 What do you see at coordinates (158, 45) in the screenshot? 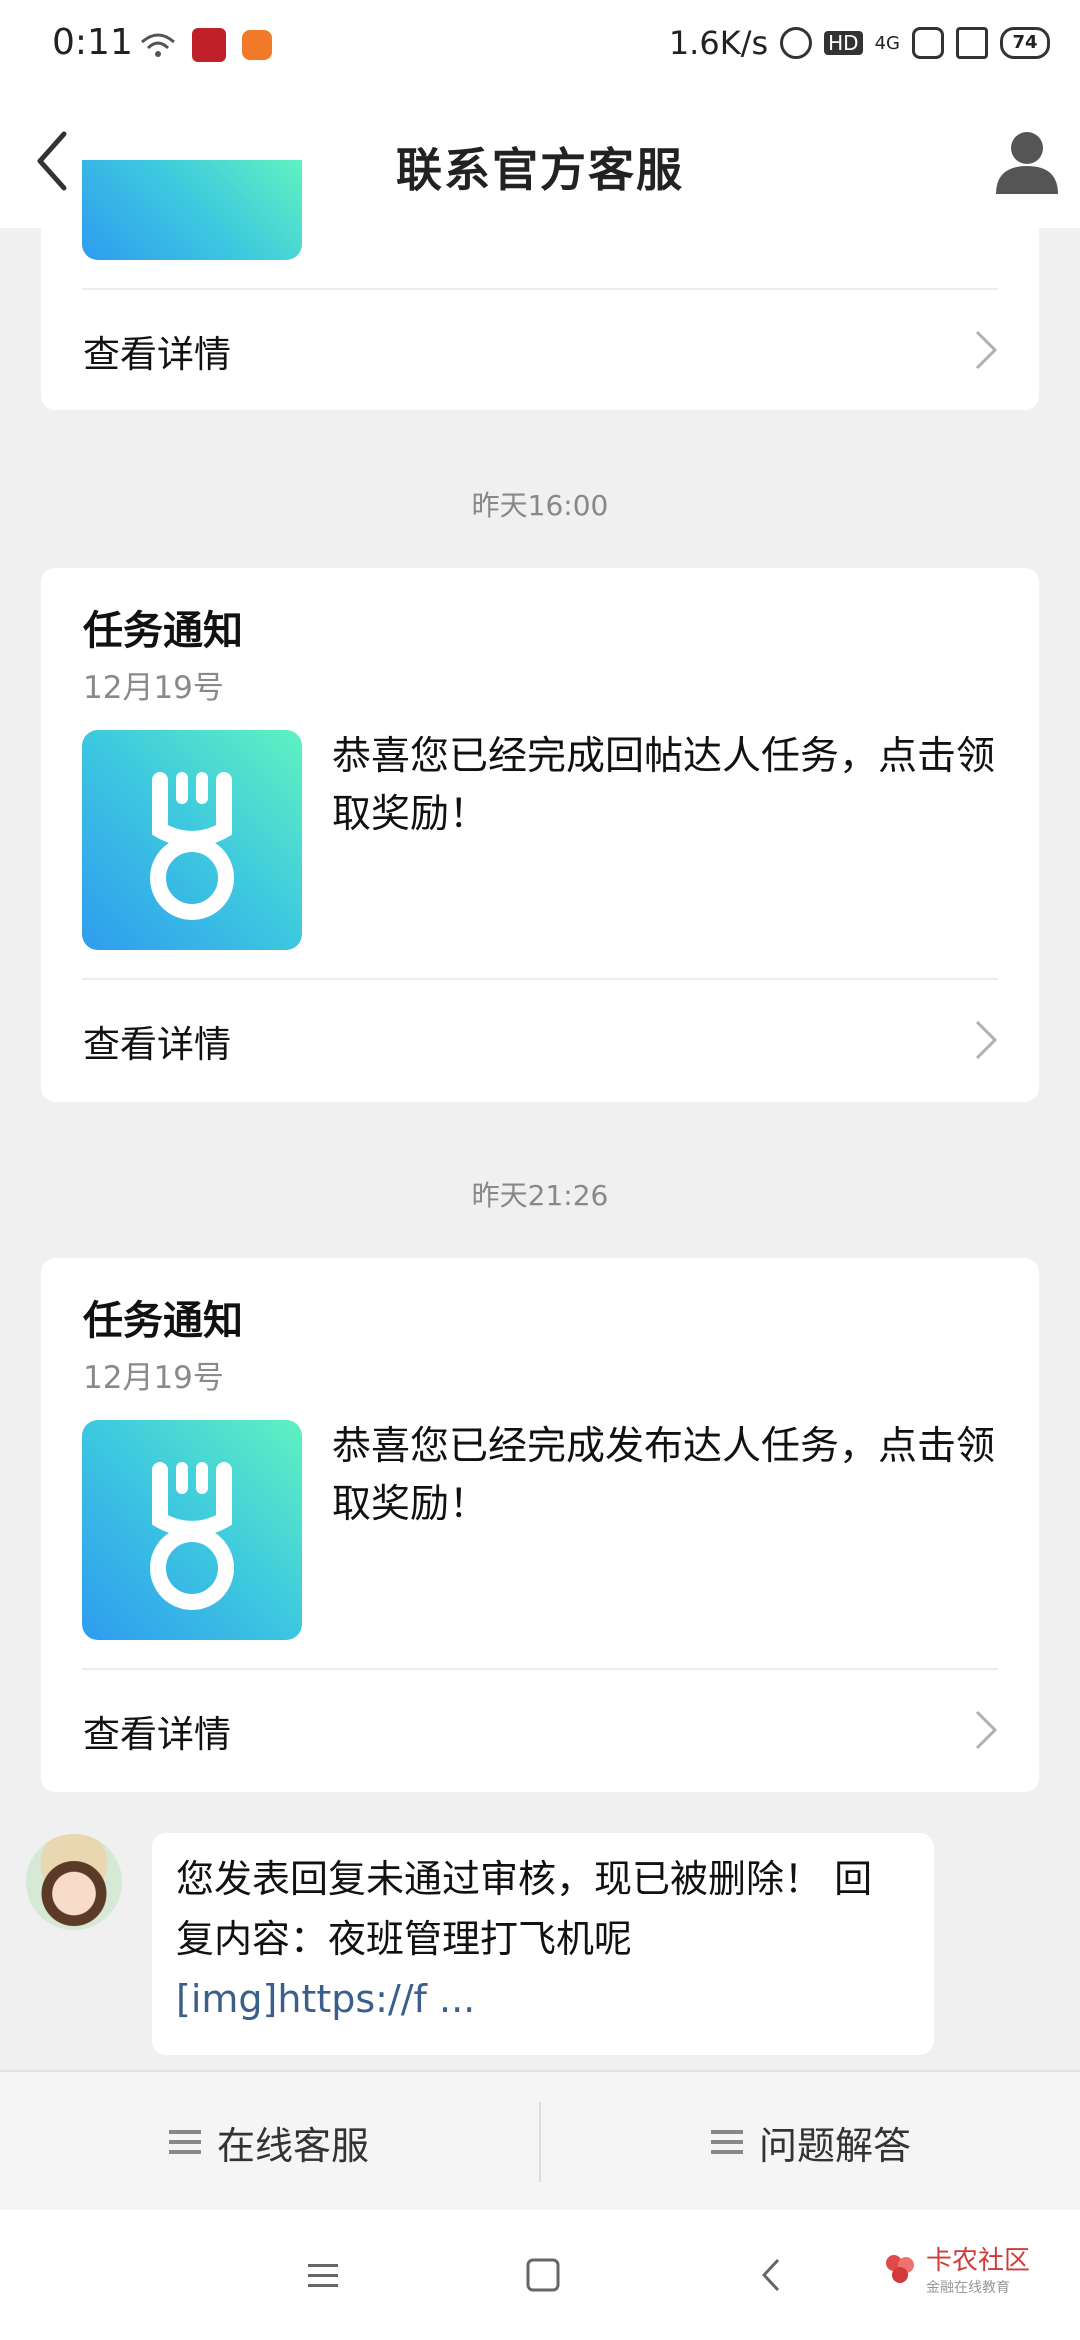
I see `wifi-icon` at bounding box center [158, 45].